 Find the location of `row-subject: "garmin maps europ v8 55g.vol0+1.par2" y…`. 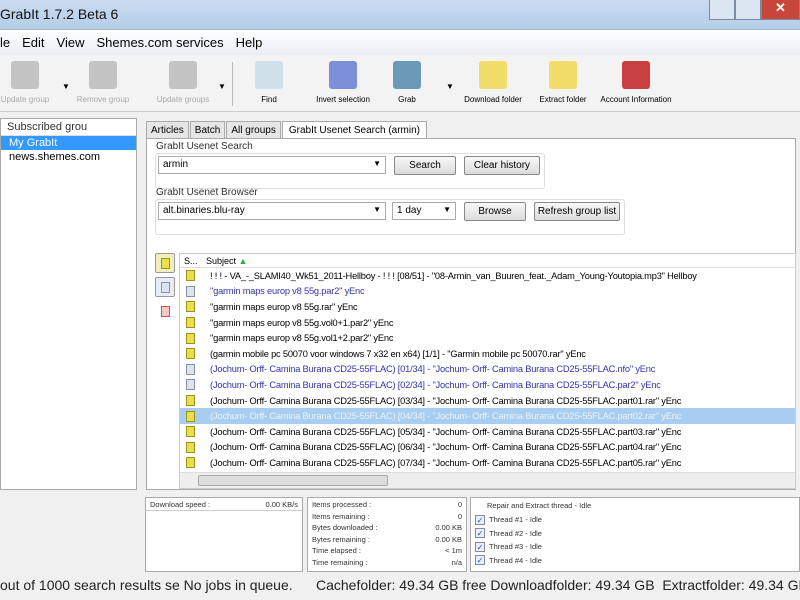

row-subject: "garmin maps europ v8 55g.vol0+1.par2" y… is located at coordinates (302, 322).